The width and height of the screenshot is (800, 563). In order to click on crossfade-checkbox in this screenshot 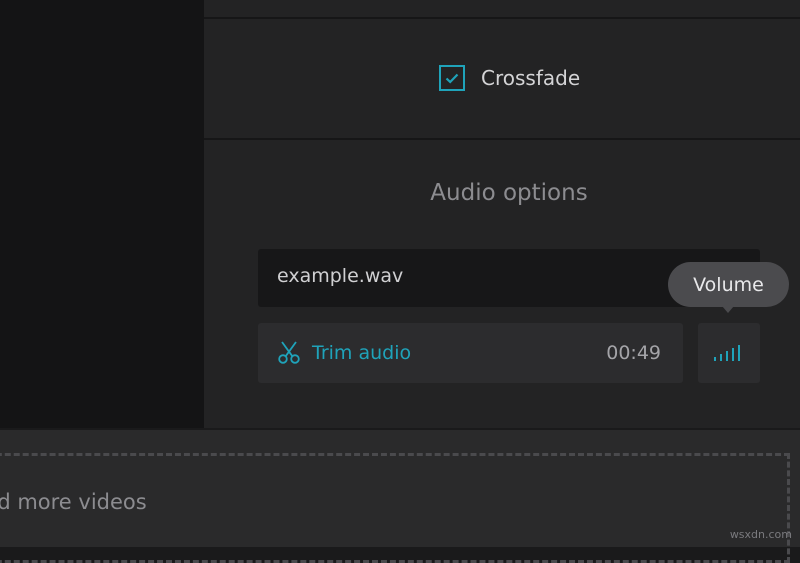, I will do `click(452, 78)`.